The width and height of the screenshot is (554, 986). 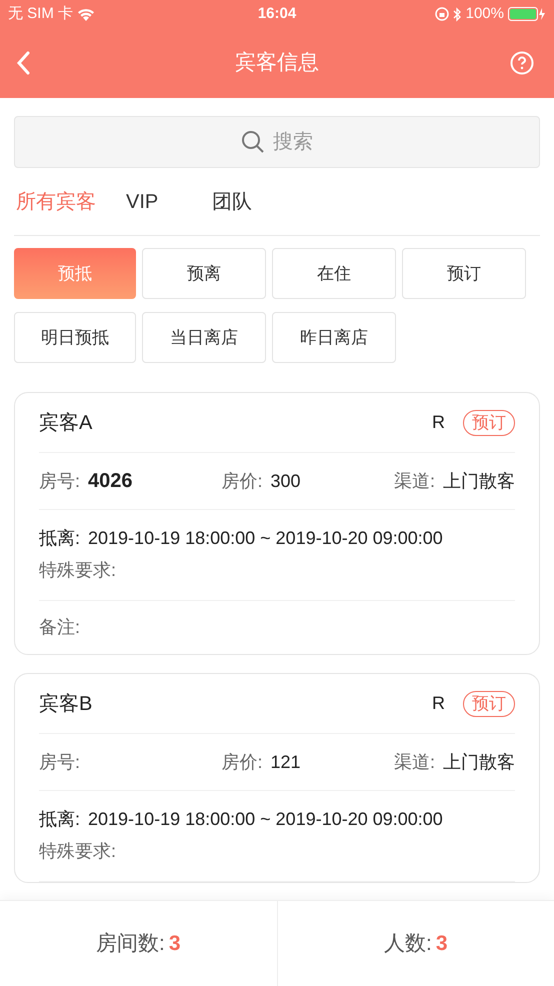 What do you see at coordinates (75, 337) in the screenshot?
I see `filter-button: 明日预抵` at bounding box center [75, 337].